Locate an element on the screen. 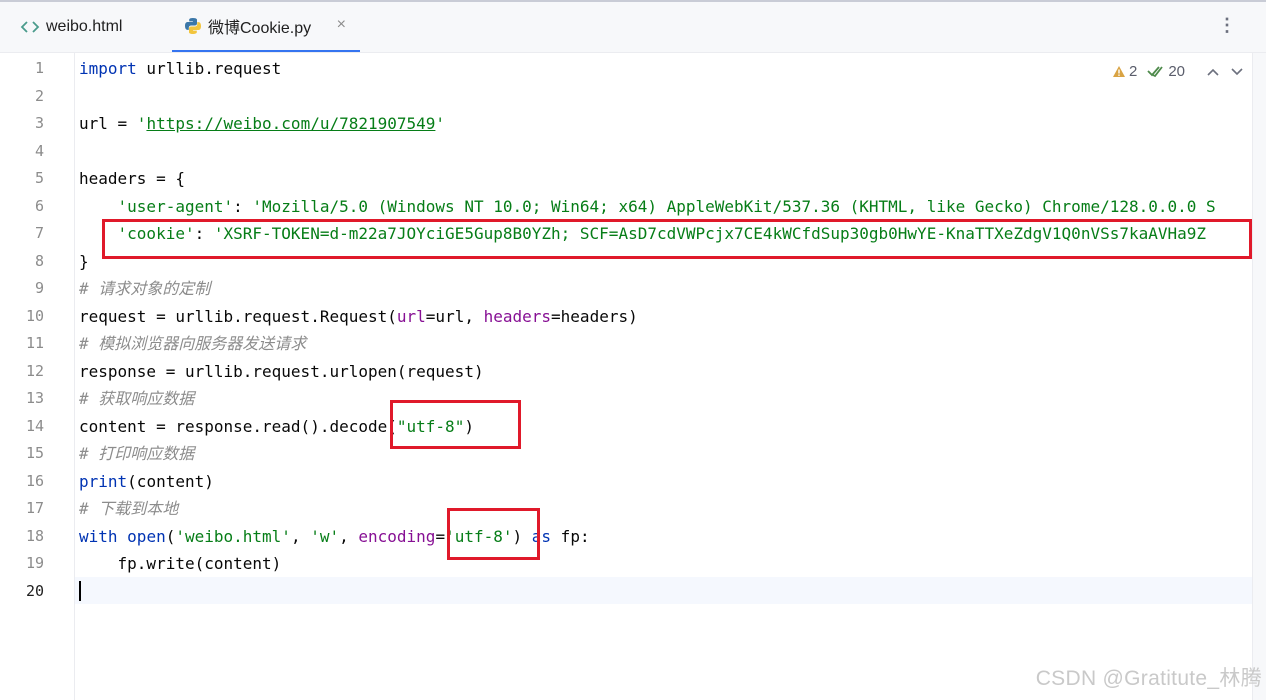 The height and width of the screenshot is (700, 1266). double-check-icon is located at coordinates (1155, 72).